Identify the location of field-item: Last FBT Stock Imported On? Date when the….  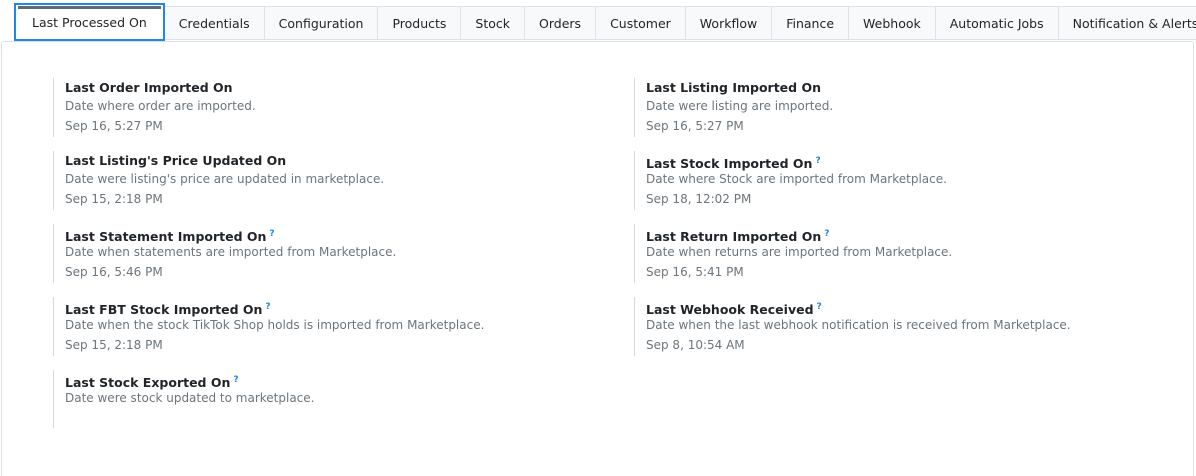
(268, 326).